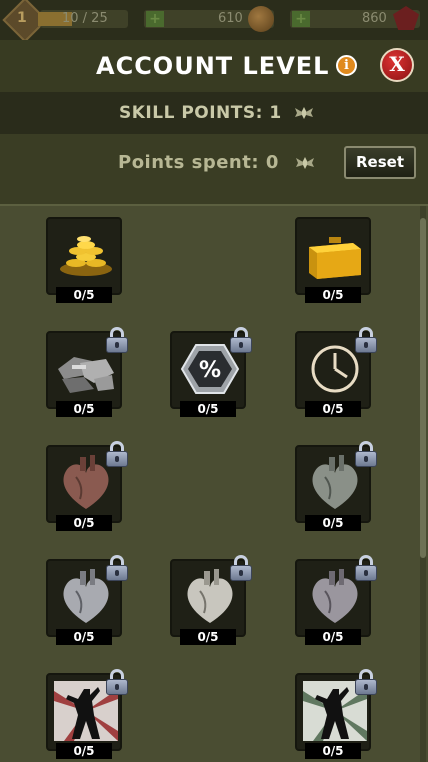 The height and width of the screenshot is (762, 428). Describe the element at coordinates (336, 488) in the screenshot. I see `skill-heart-gray: 0/5` at that location.